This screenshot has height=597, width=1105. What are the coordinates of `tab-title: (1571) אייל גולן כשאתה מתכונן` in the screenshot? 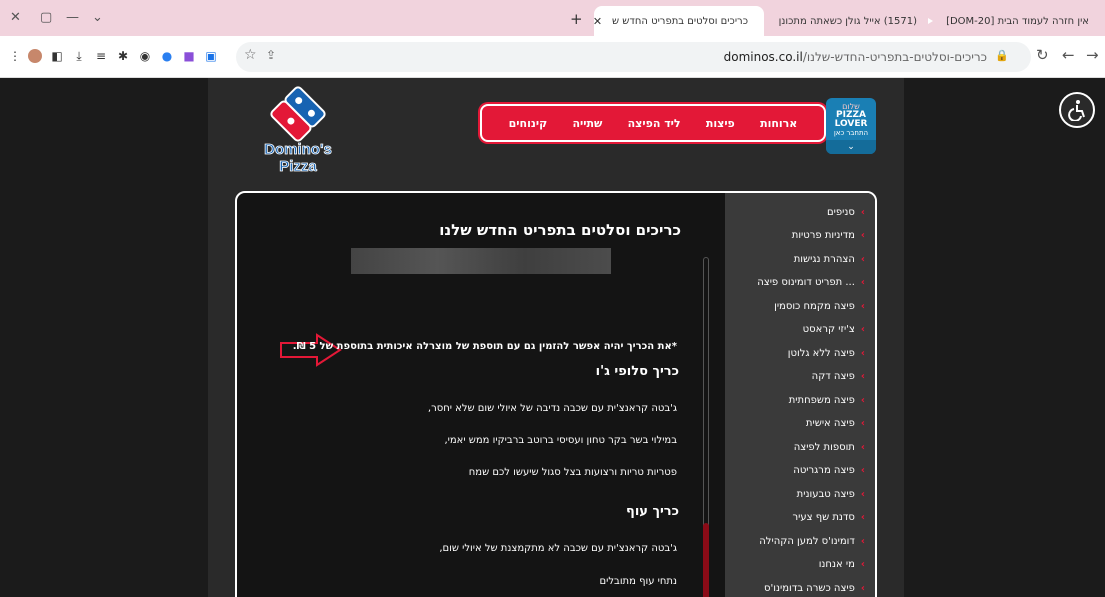 It's located at (847, 21).